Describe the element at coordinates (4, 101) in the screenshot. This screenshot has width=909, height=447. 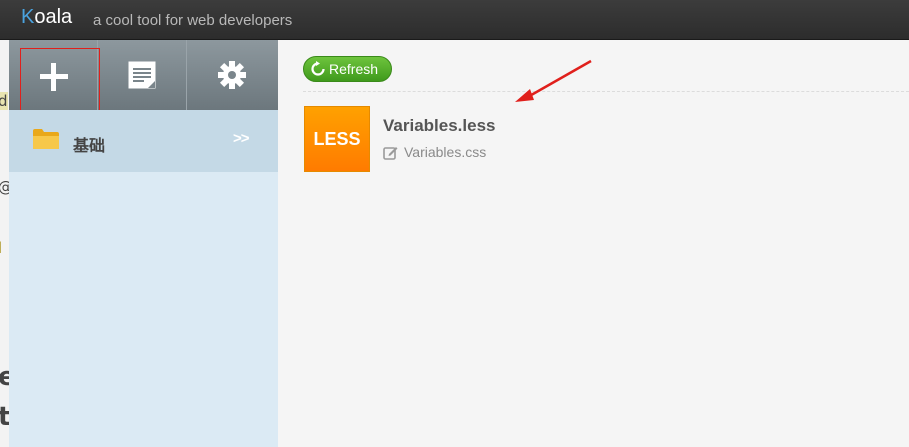
I see `background-fragment: d` at that location.